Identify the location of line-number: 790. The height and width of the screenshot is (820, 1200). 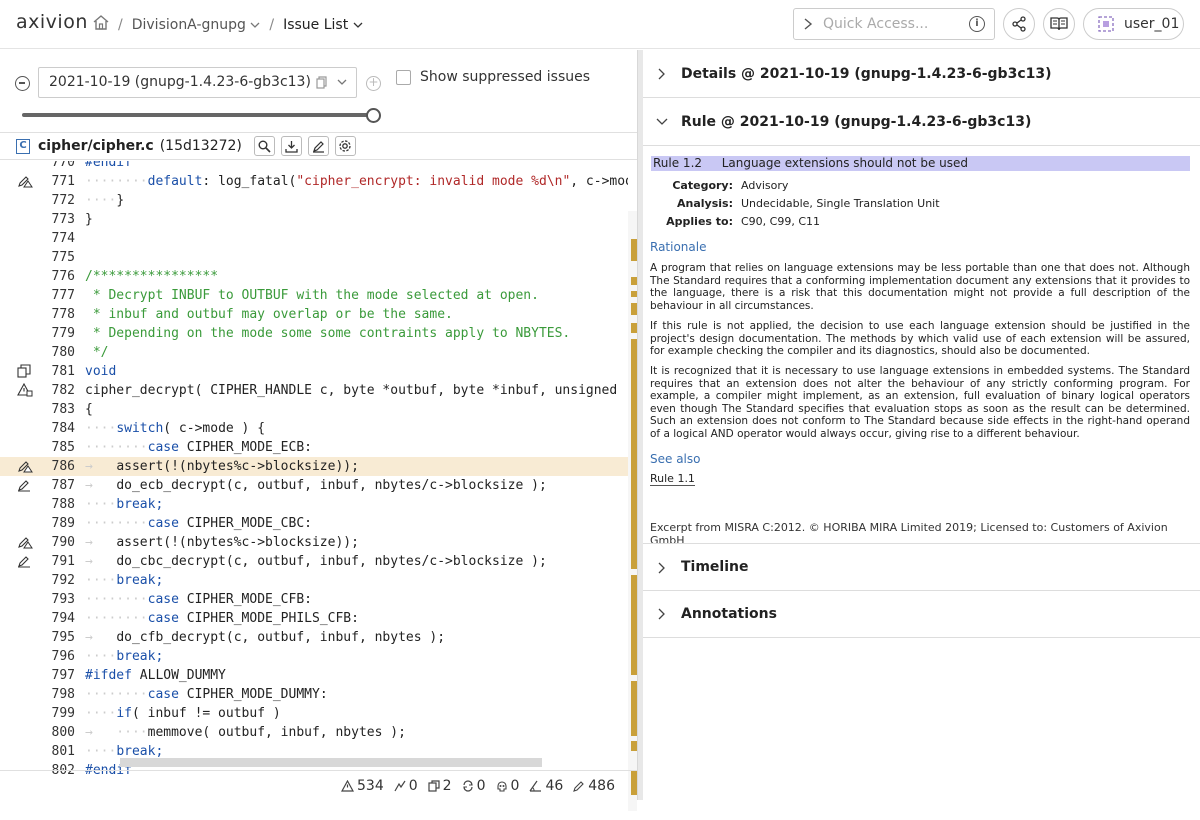
(63, 542).